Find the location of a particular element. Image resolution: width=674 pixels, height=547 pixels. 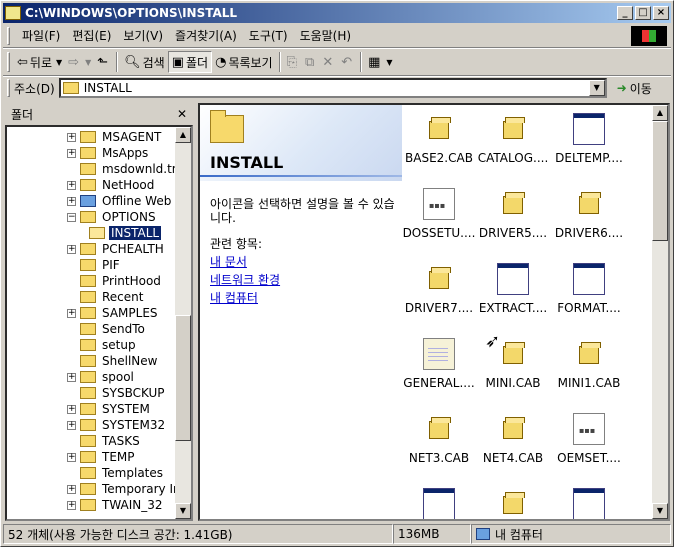

tree-item: PIF is located at coordinates (94, 265).